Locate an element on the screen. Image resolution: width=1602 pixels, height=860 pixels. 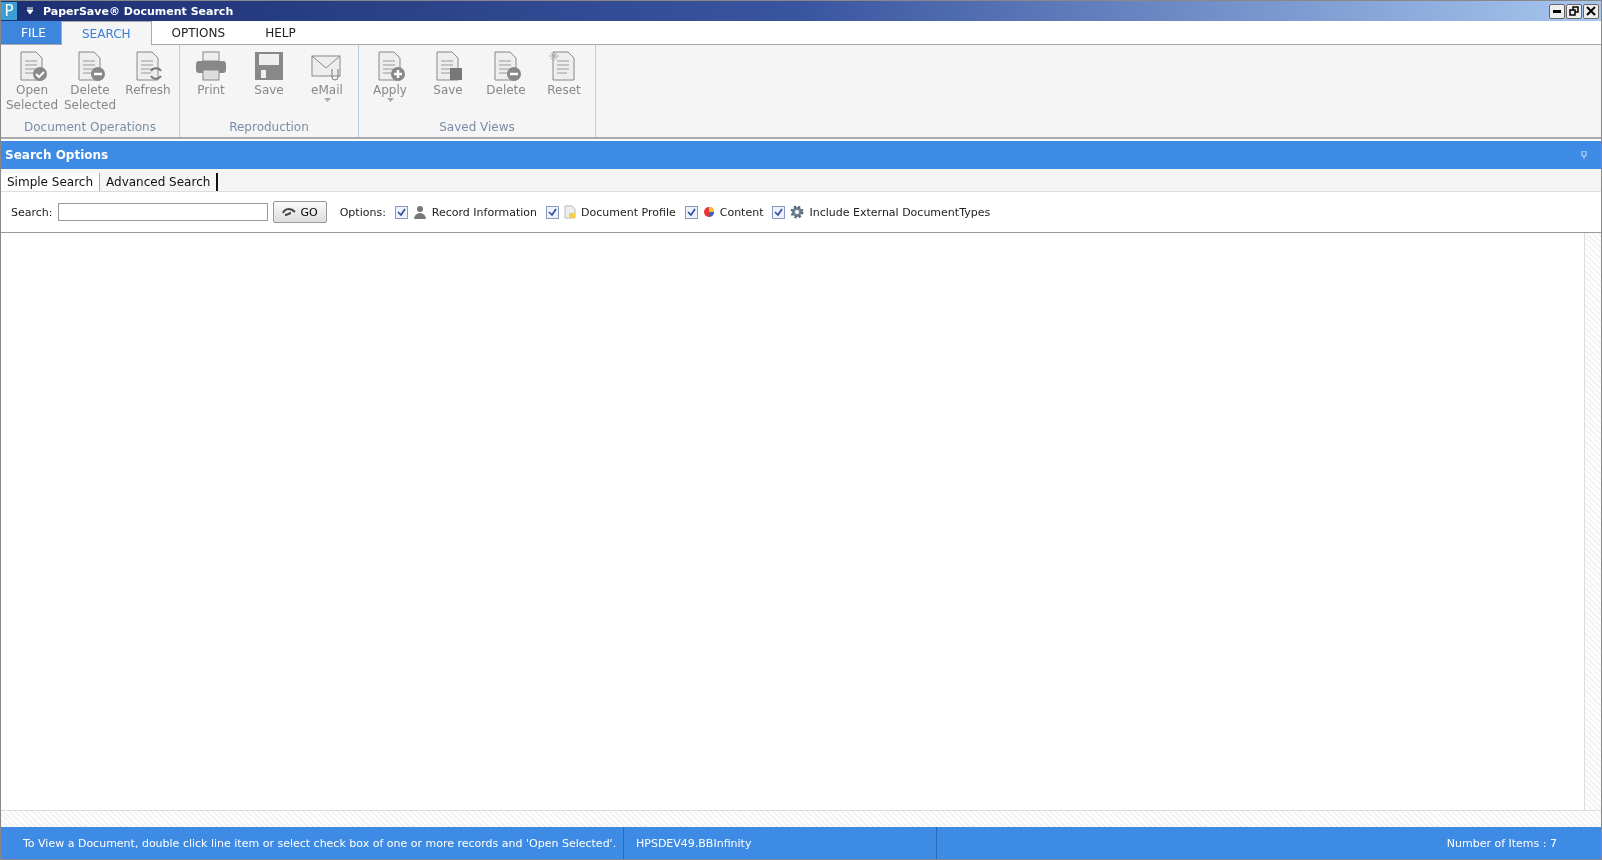
document-icon is located at coordinates (570, 212).